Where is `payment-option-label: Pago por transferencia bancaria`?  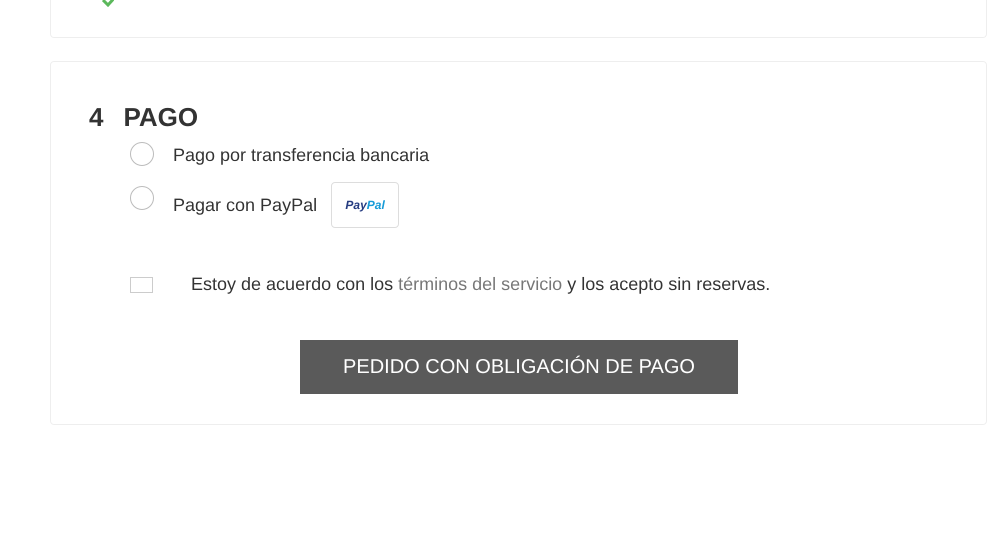 payment-option-label: Pago por transferencia bancaria is located at coordinates (301, 155).